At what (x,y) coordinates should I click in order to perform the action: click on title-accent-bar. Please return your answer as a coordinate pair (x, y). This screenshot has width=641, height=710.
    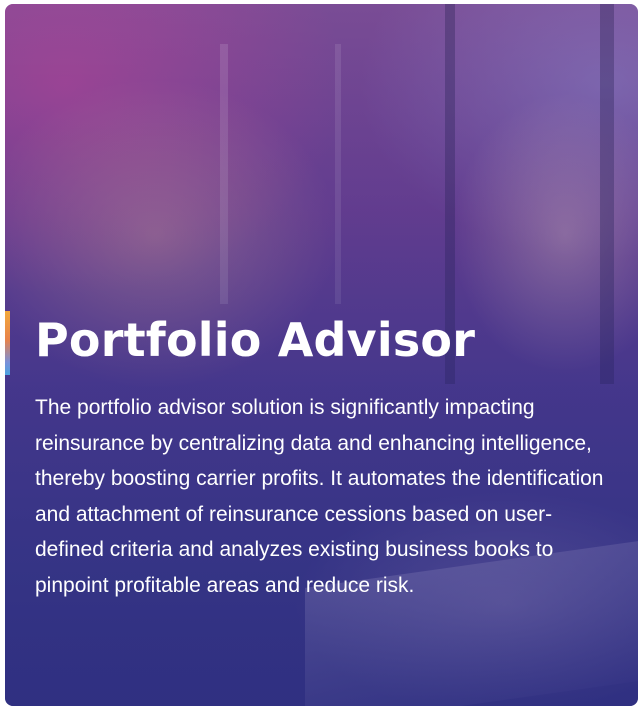
    Looking at the image, I should click on (7, 343).